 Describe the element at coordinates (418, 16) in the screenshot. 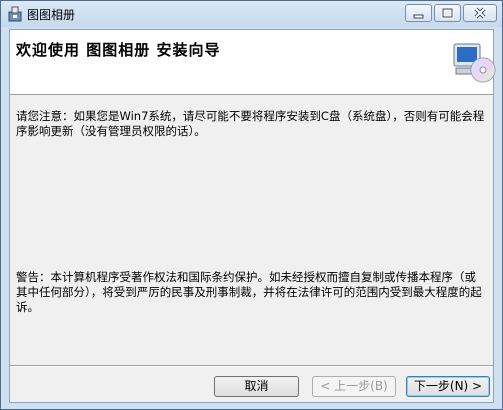

I see `minimize-icon` at that location.